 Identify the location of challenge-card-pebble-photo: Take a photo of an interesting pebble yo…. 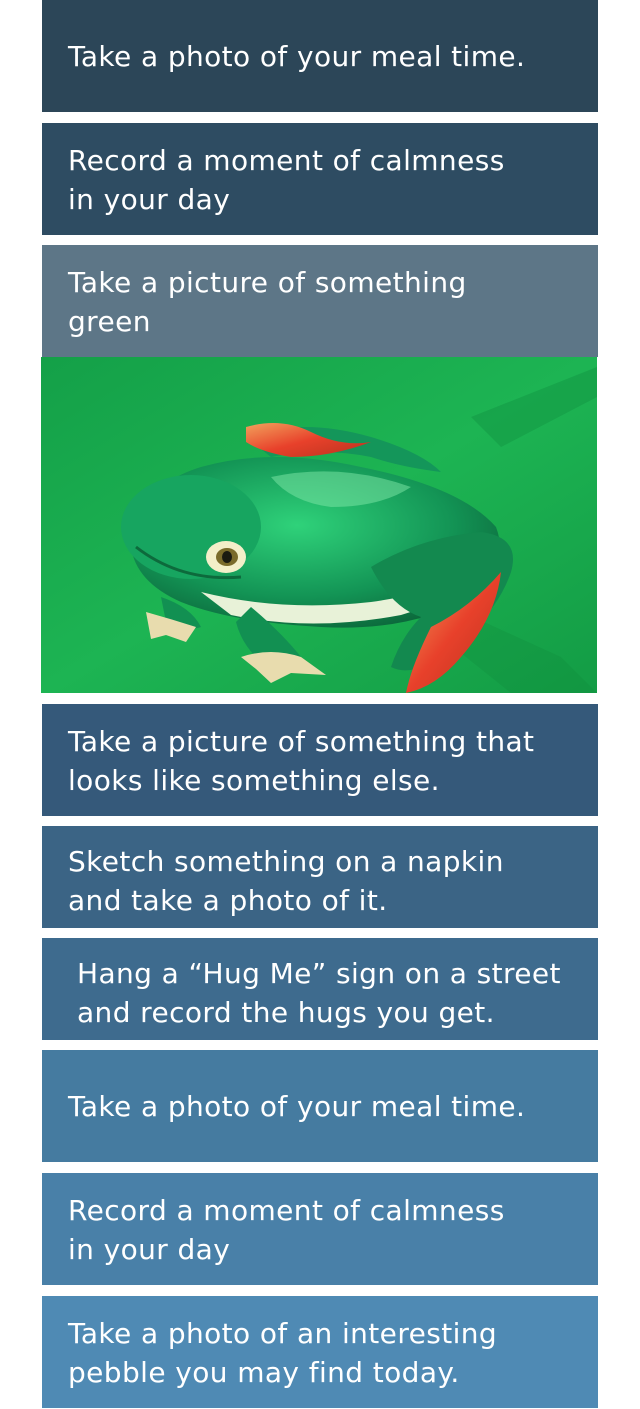
(320, 1352).